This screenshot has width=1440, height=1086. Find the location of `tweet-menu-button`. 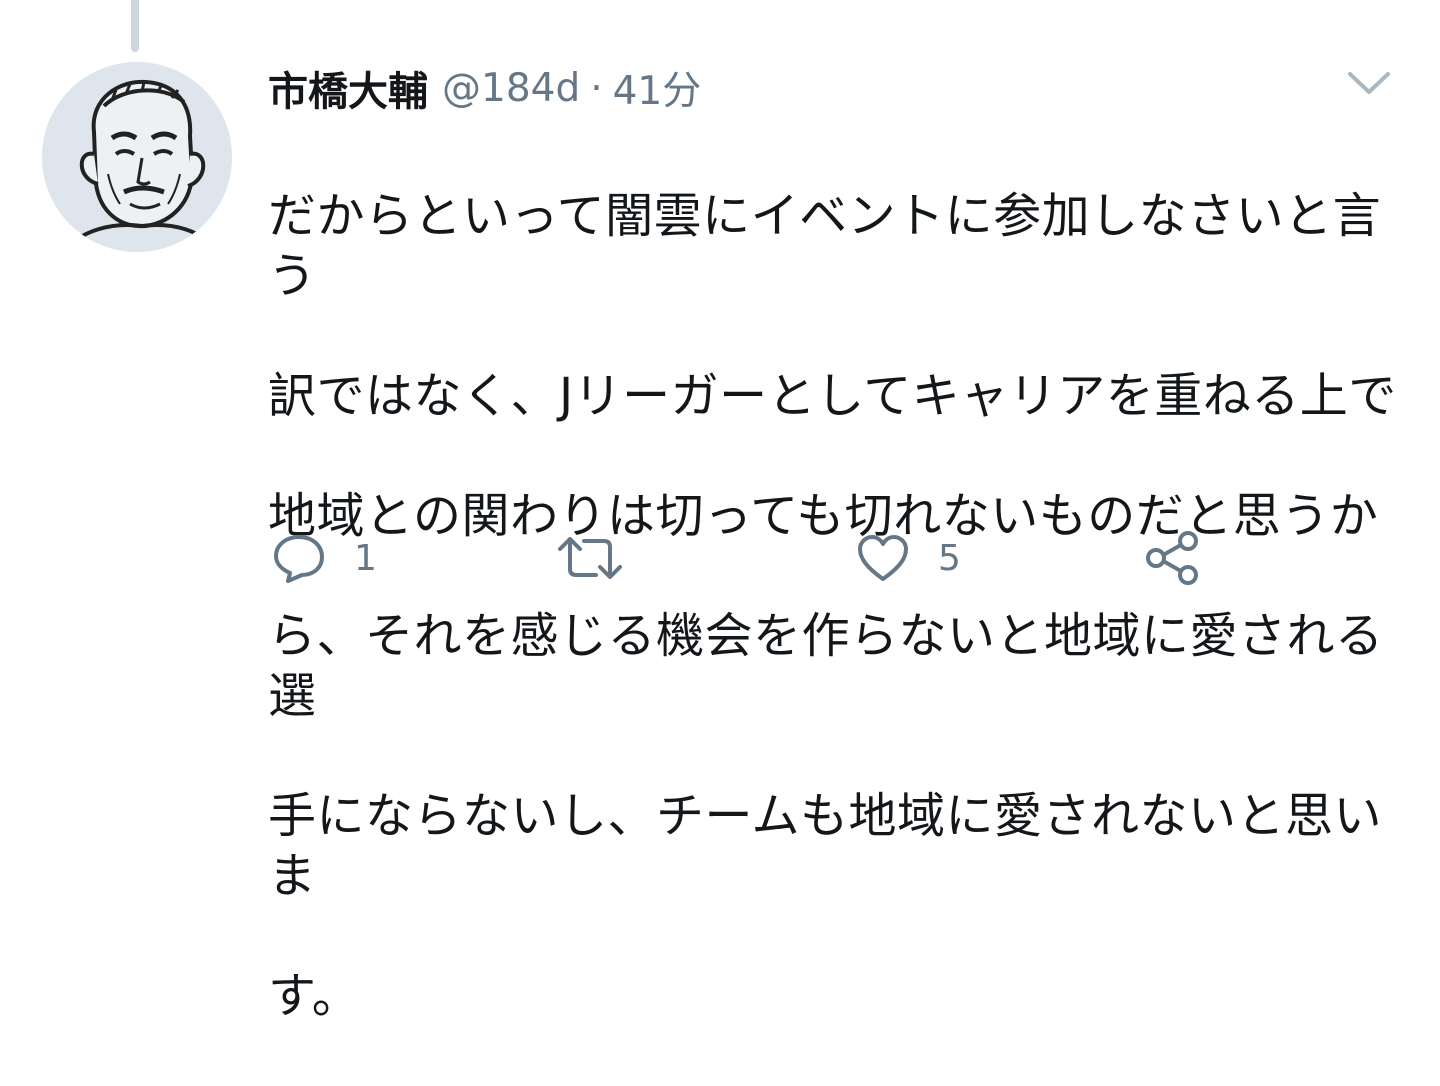

tweet-menu-button is located at coordinates (1369, 83).